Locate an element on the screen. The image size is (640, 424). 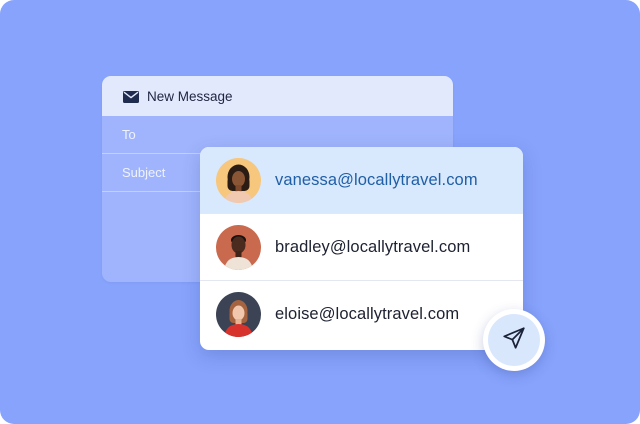
contact-email: eloise@locallytravel.com is located at coordinates (367, 314).